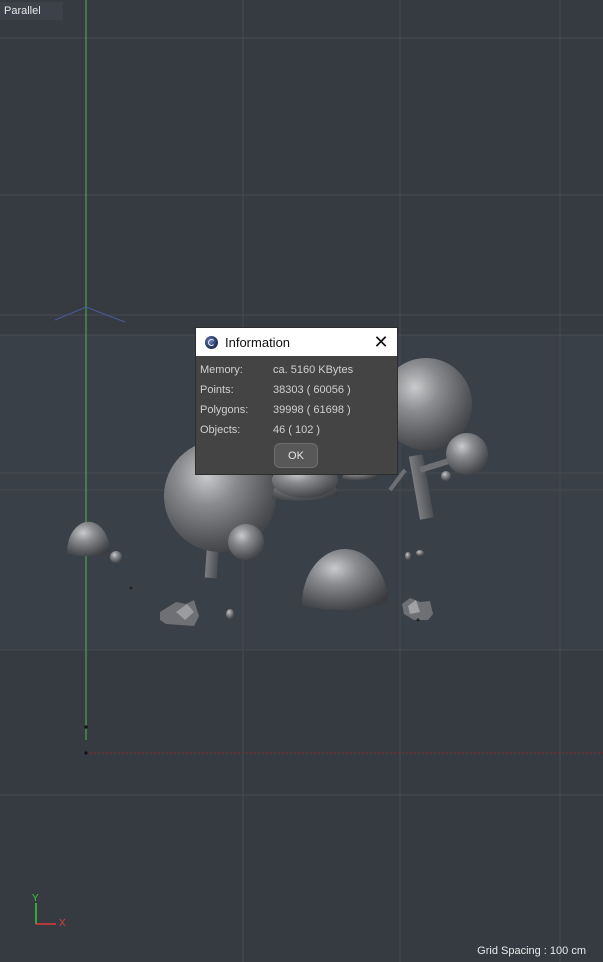 The height and width of the screenshot is (962, 603). Describe the element at coordinates (31, 11) in the screenshot. I see `view-mode-label: Parallel` at that location.